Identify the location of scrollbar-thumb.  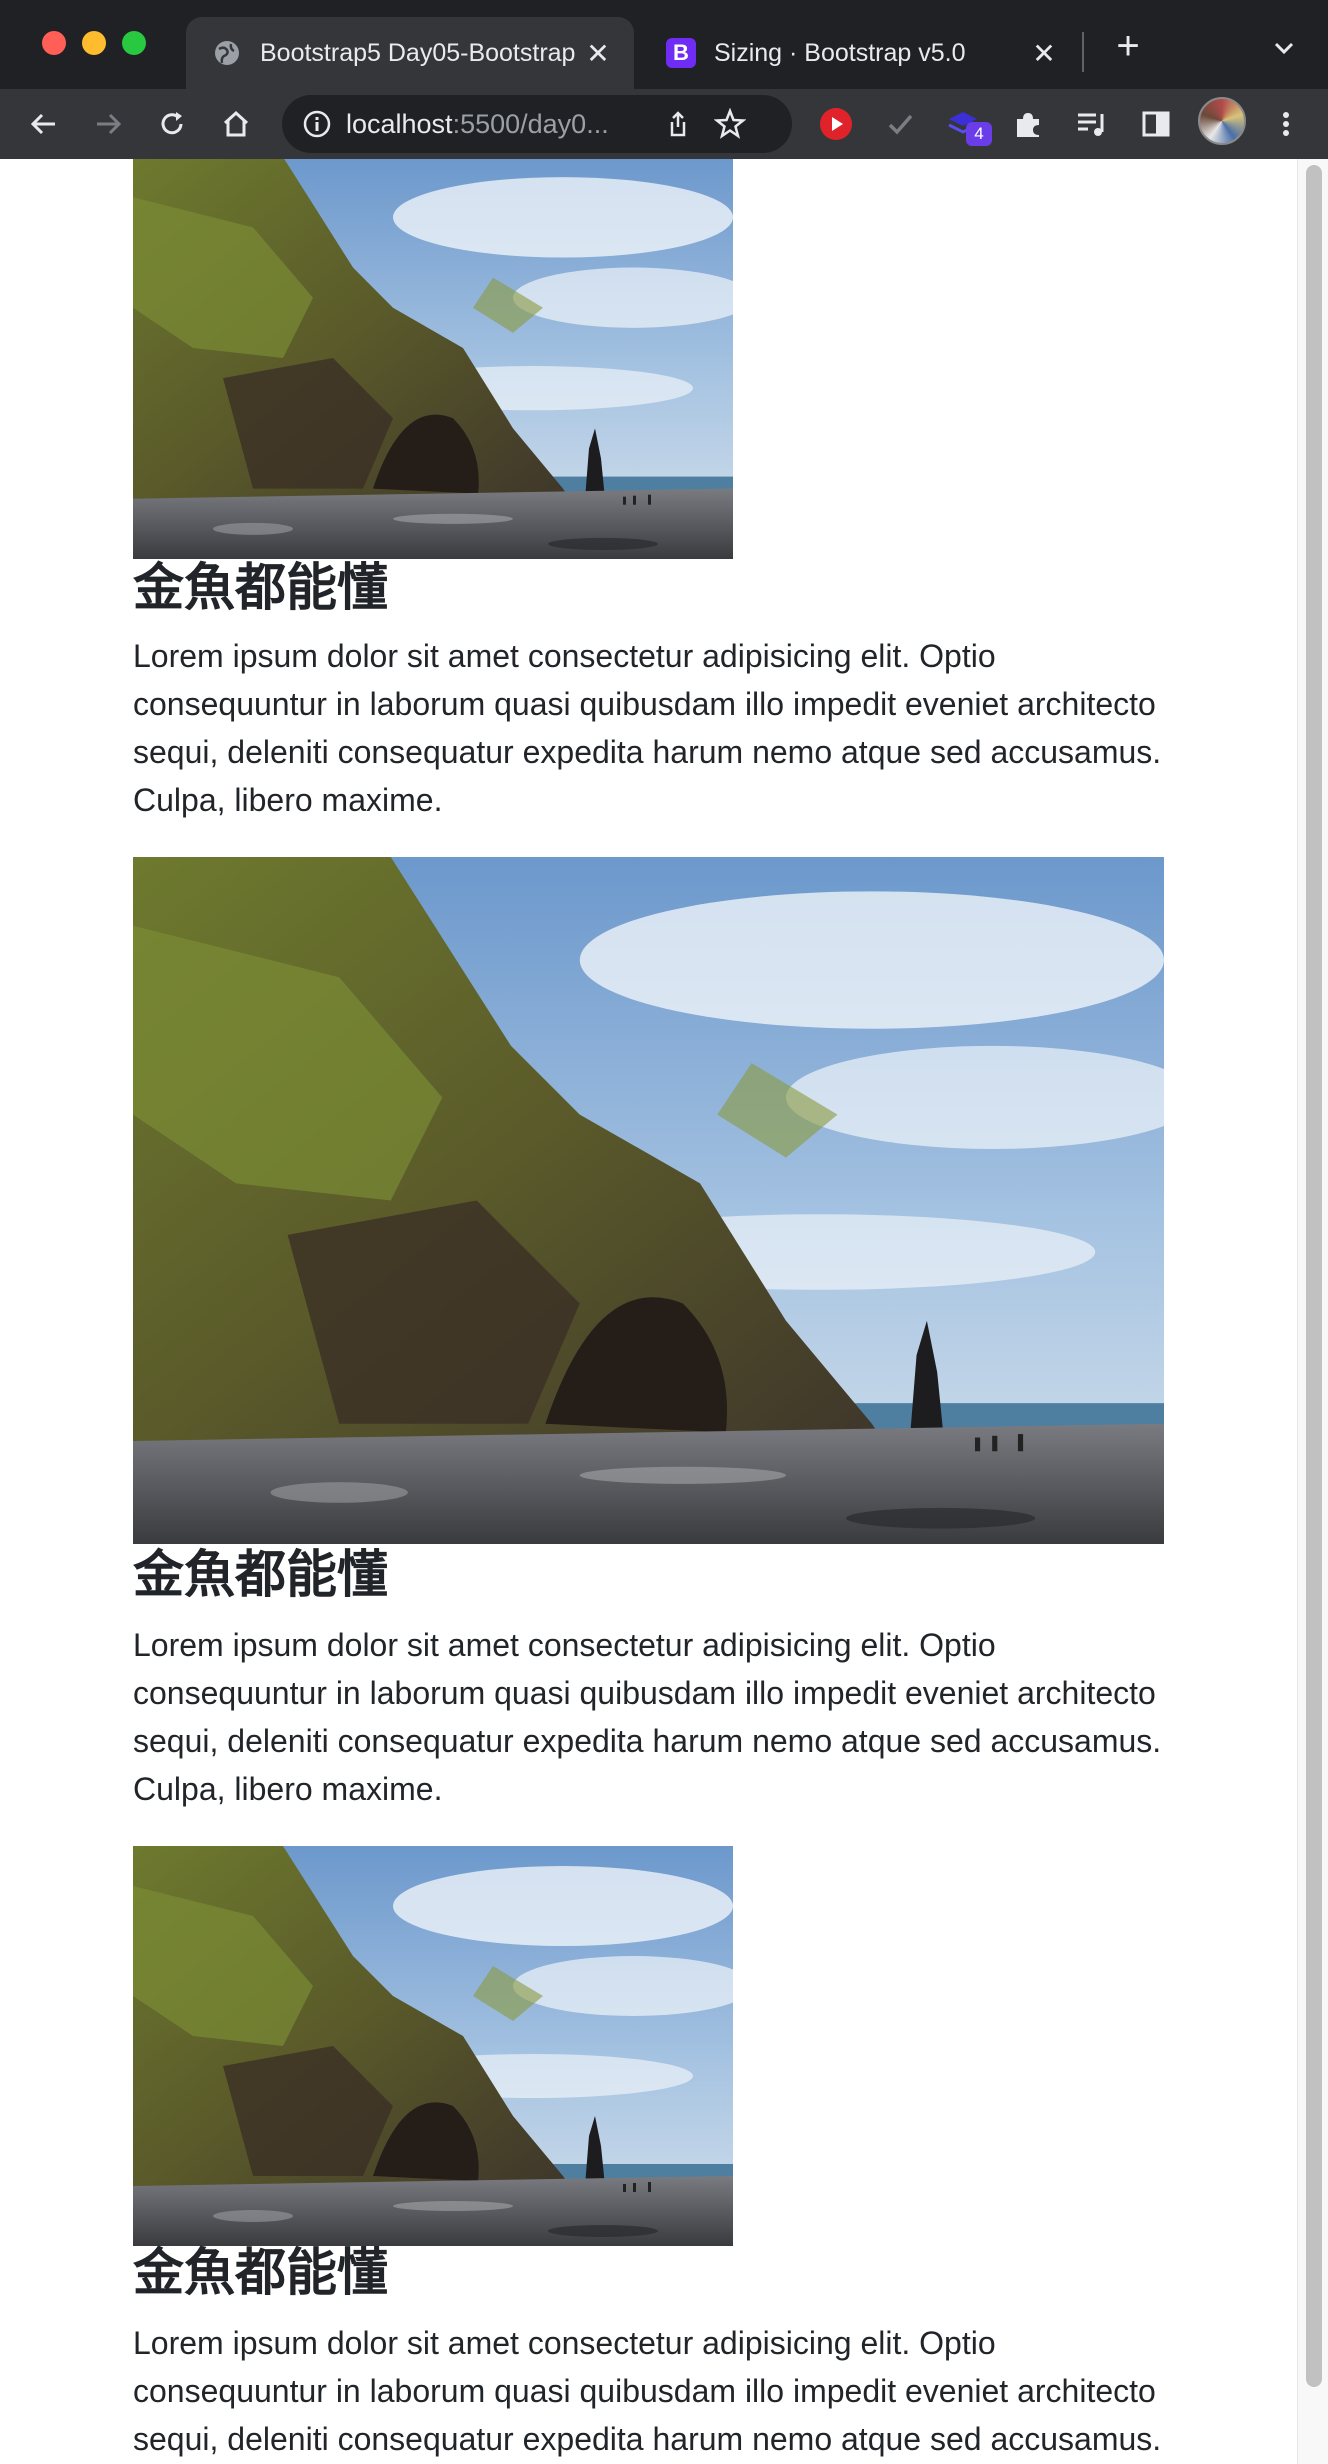
(1314, 1276).